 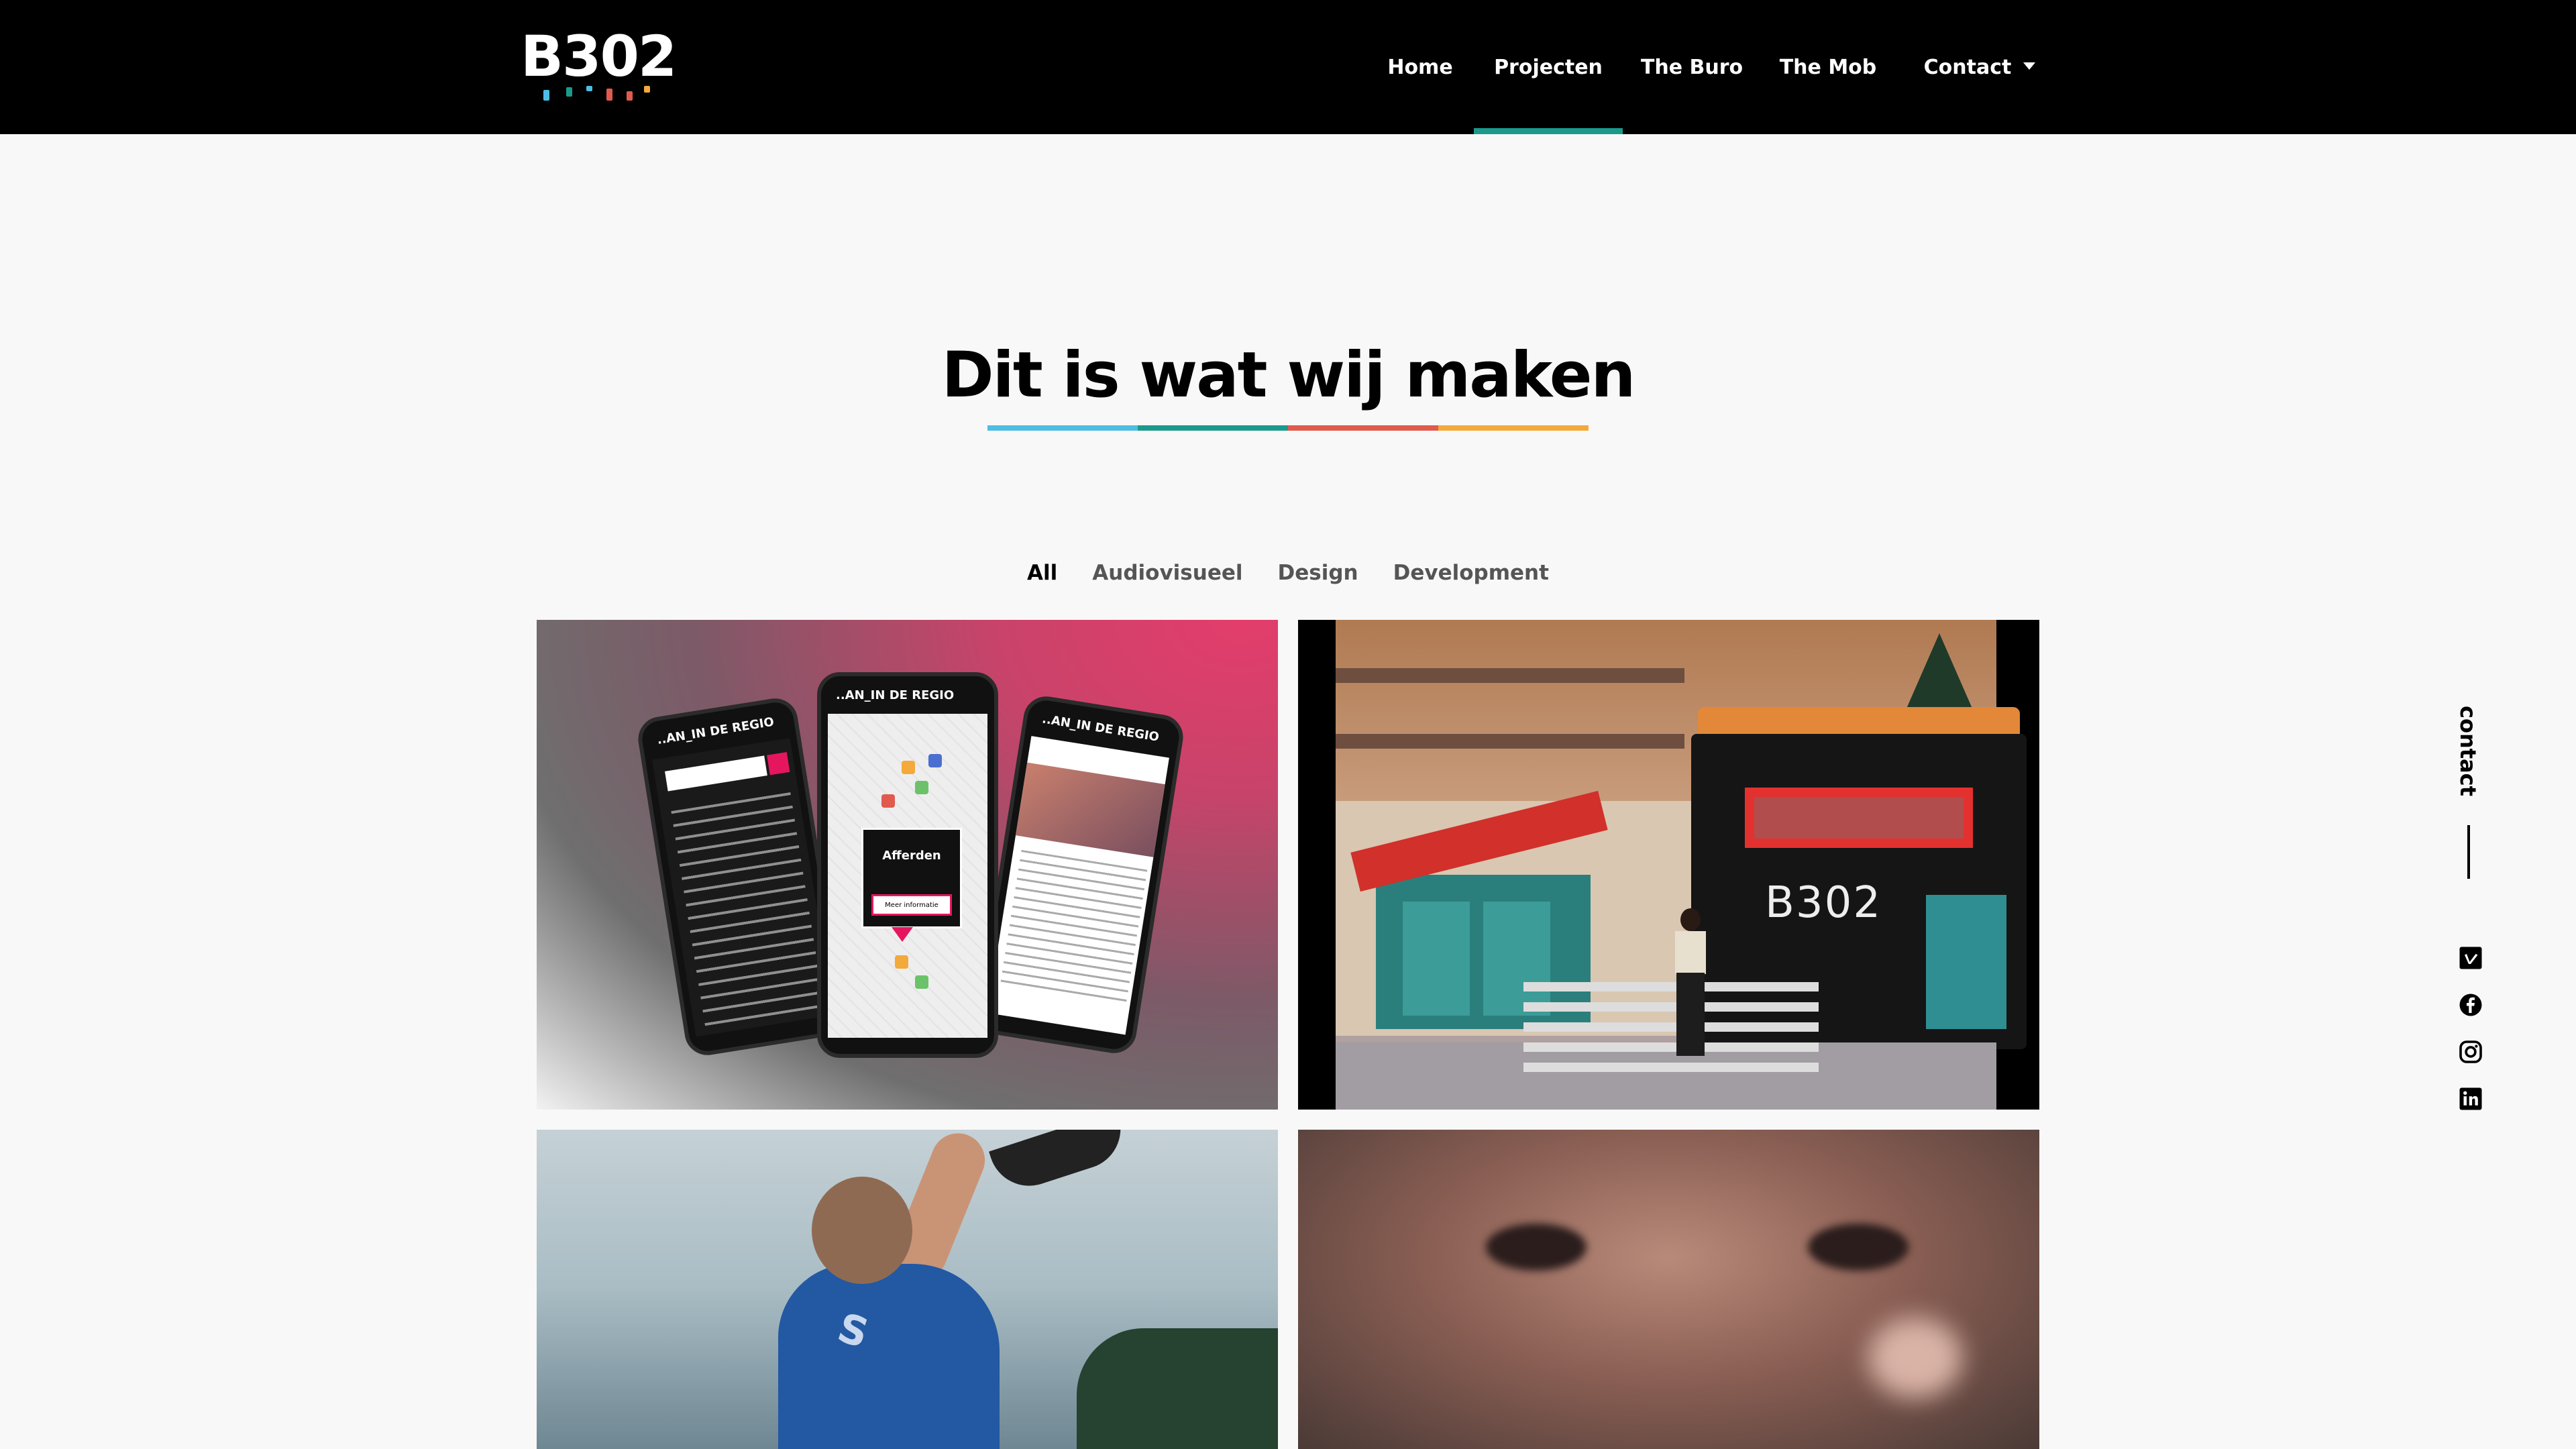 I want to click on phone-text-lines, so click(x=1074, y=926).